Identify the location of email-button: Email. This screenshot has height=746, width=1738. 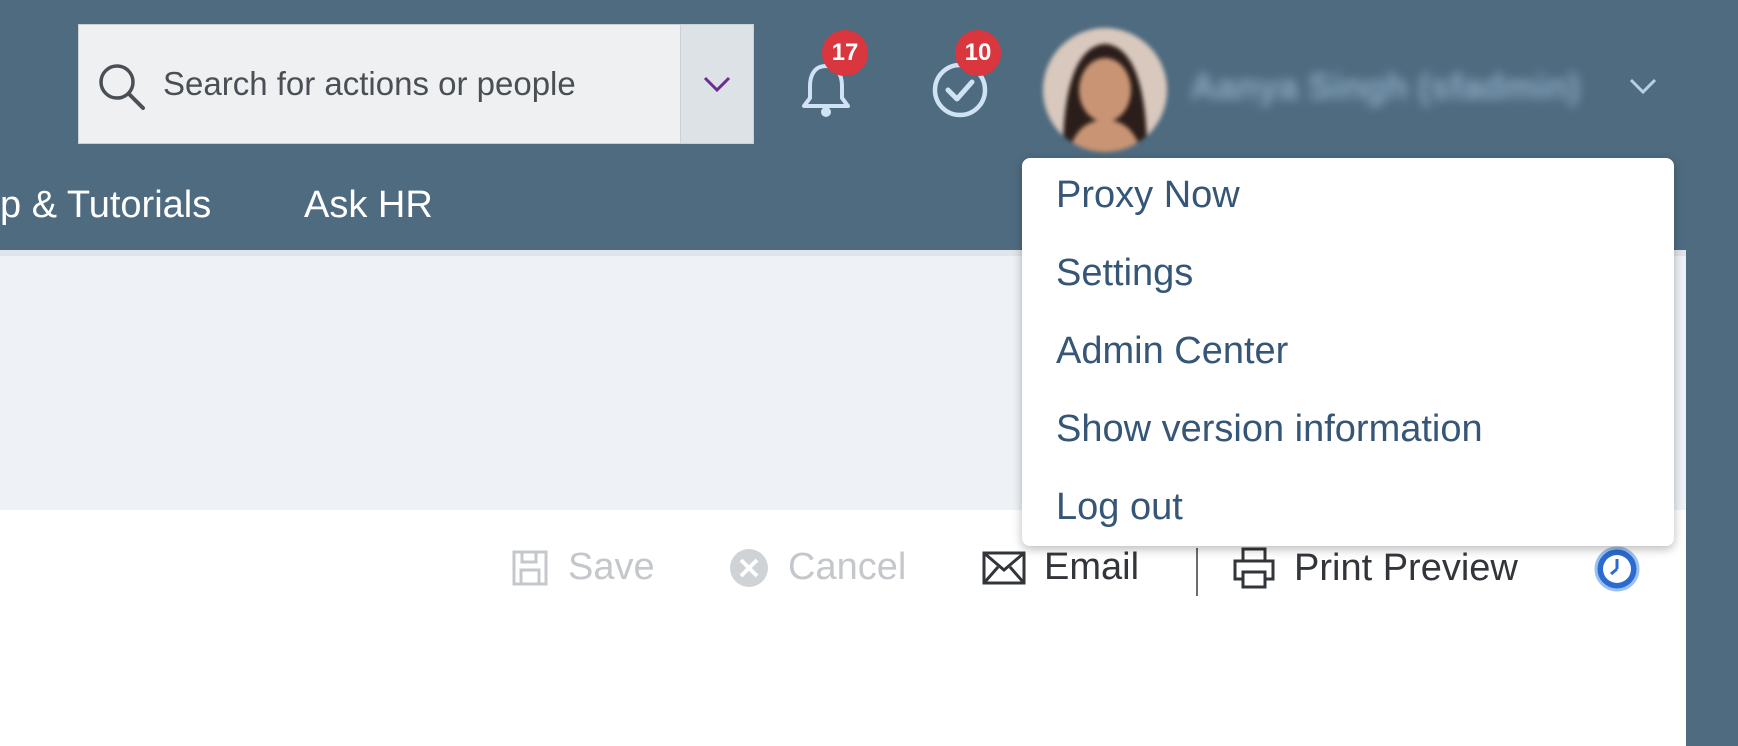
(1060, 567).